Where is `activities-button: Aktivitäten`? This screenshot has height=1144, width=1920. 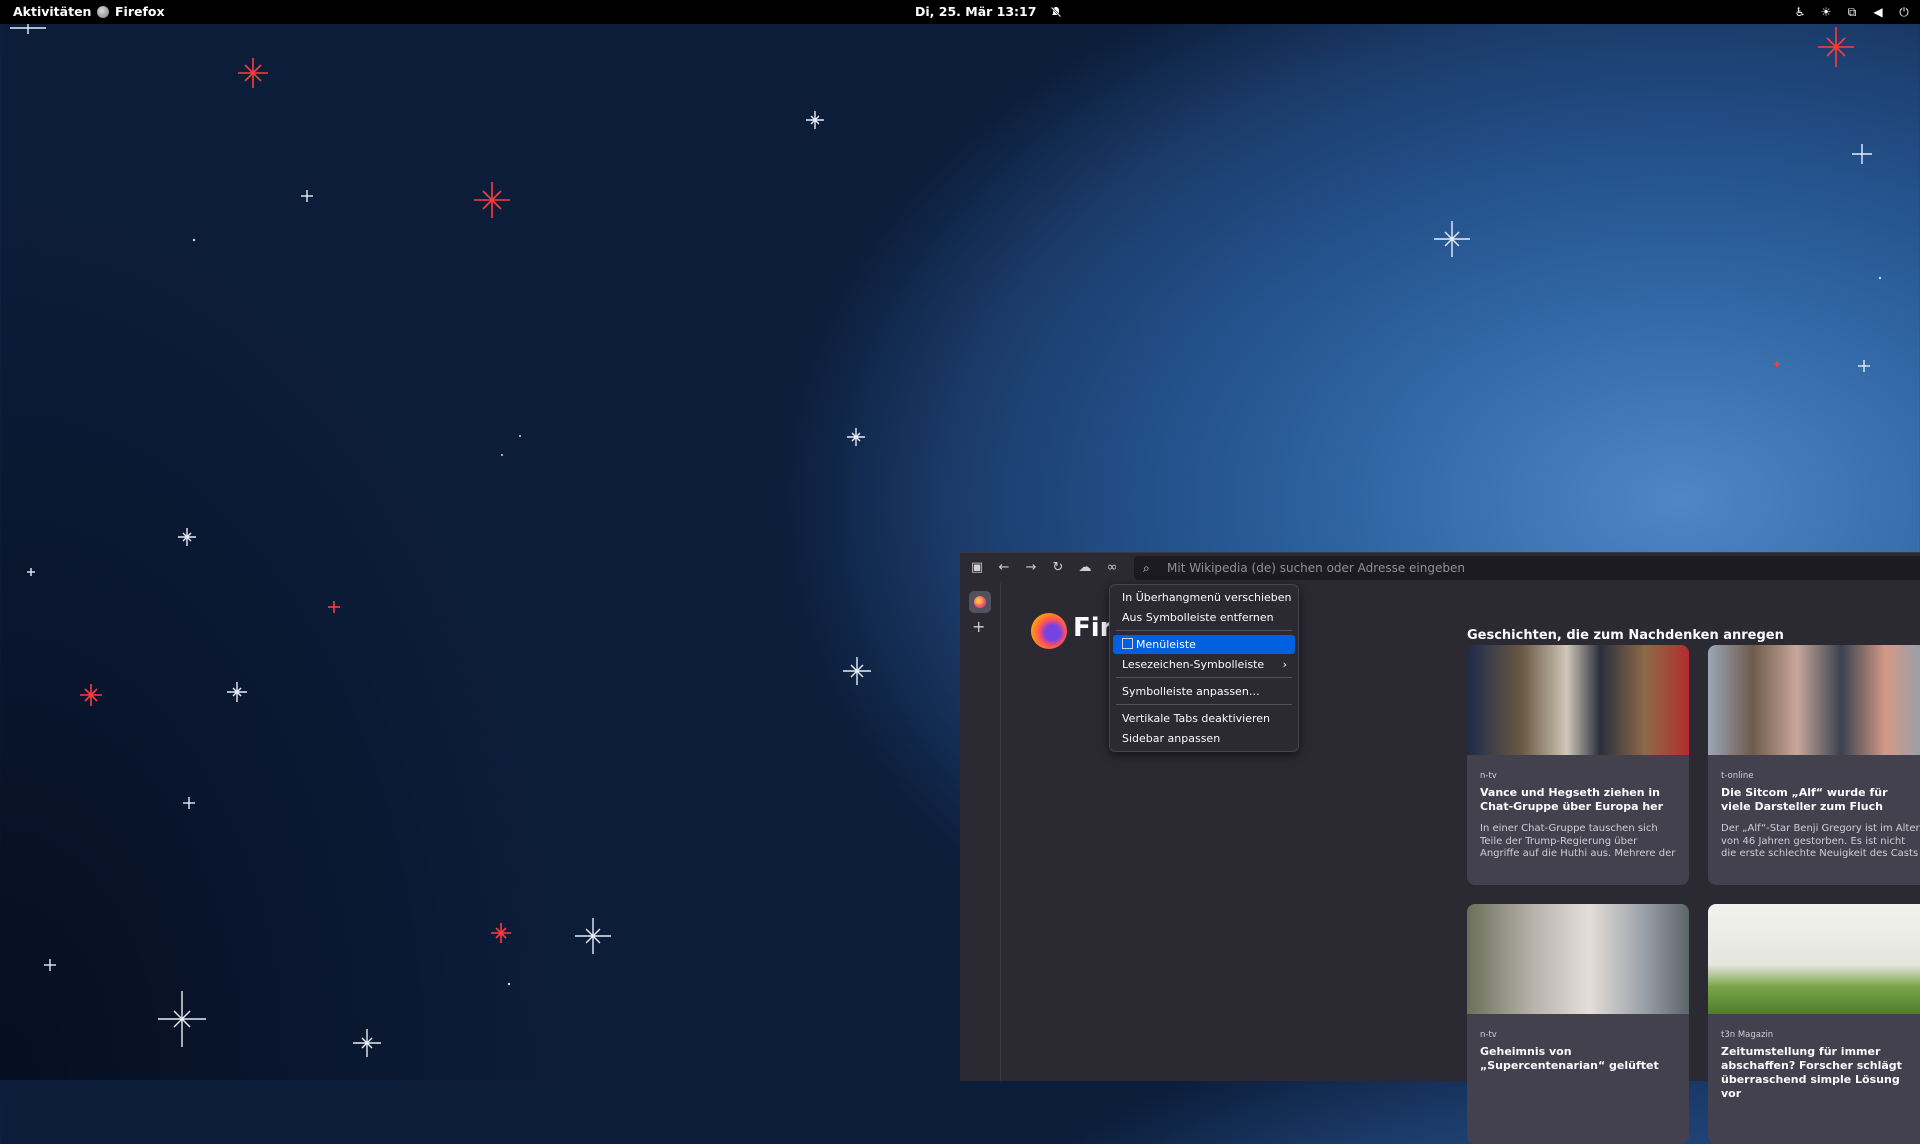 activities-button: Aktivitäten is located at coordinates (52, 12).